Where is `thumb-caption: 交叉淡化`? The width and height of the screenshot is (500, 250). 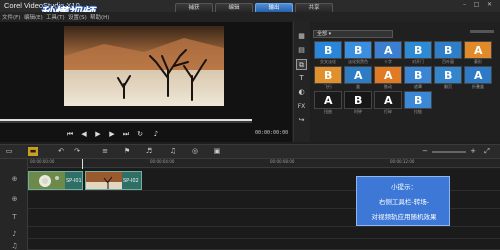 thumb-caption: 交叉淡化 is located at coordinates (328, 61).